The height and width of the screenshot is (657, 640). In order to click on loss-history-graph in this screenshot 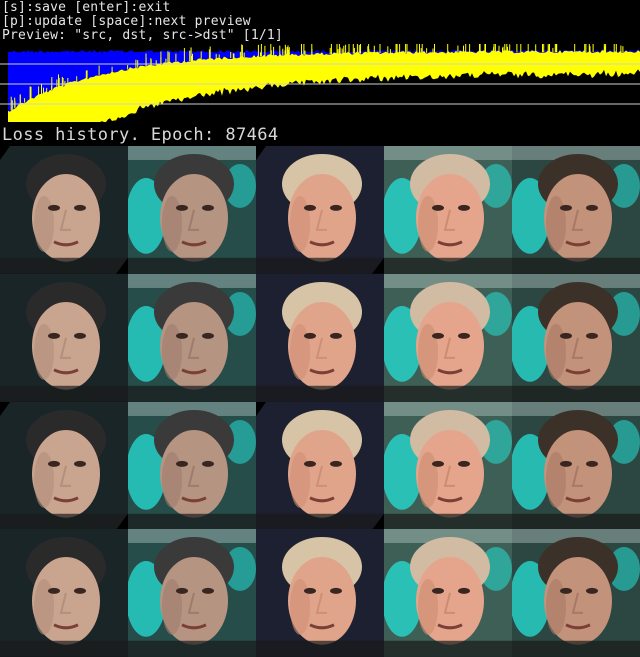, I will do `click(320, 84)`.